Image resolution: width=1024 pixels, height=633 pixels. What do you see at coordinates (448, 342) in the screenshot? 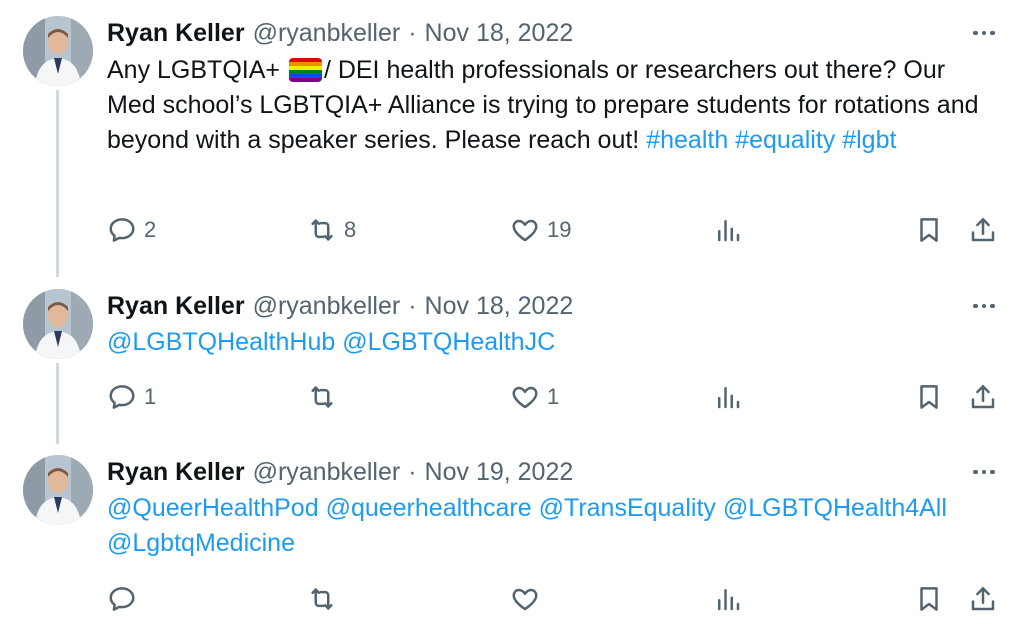
I see `mention-link: @LGBTQHealthJC` at bounding box center [448, 342].